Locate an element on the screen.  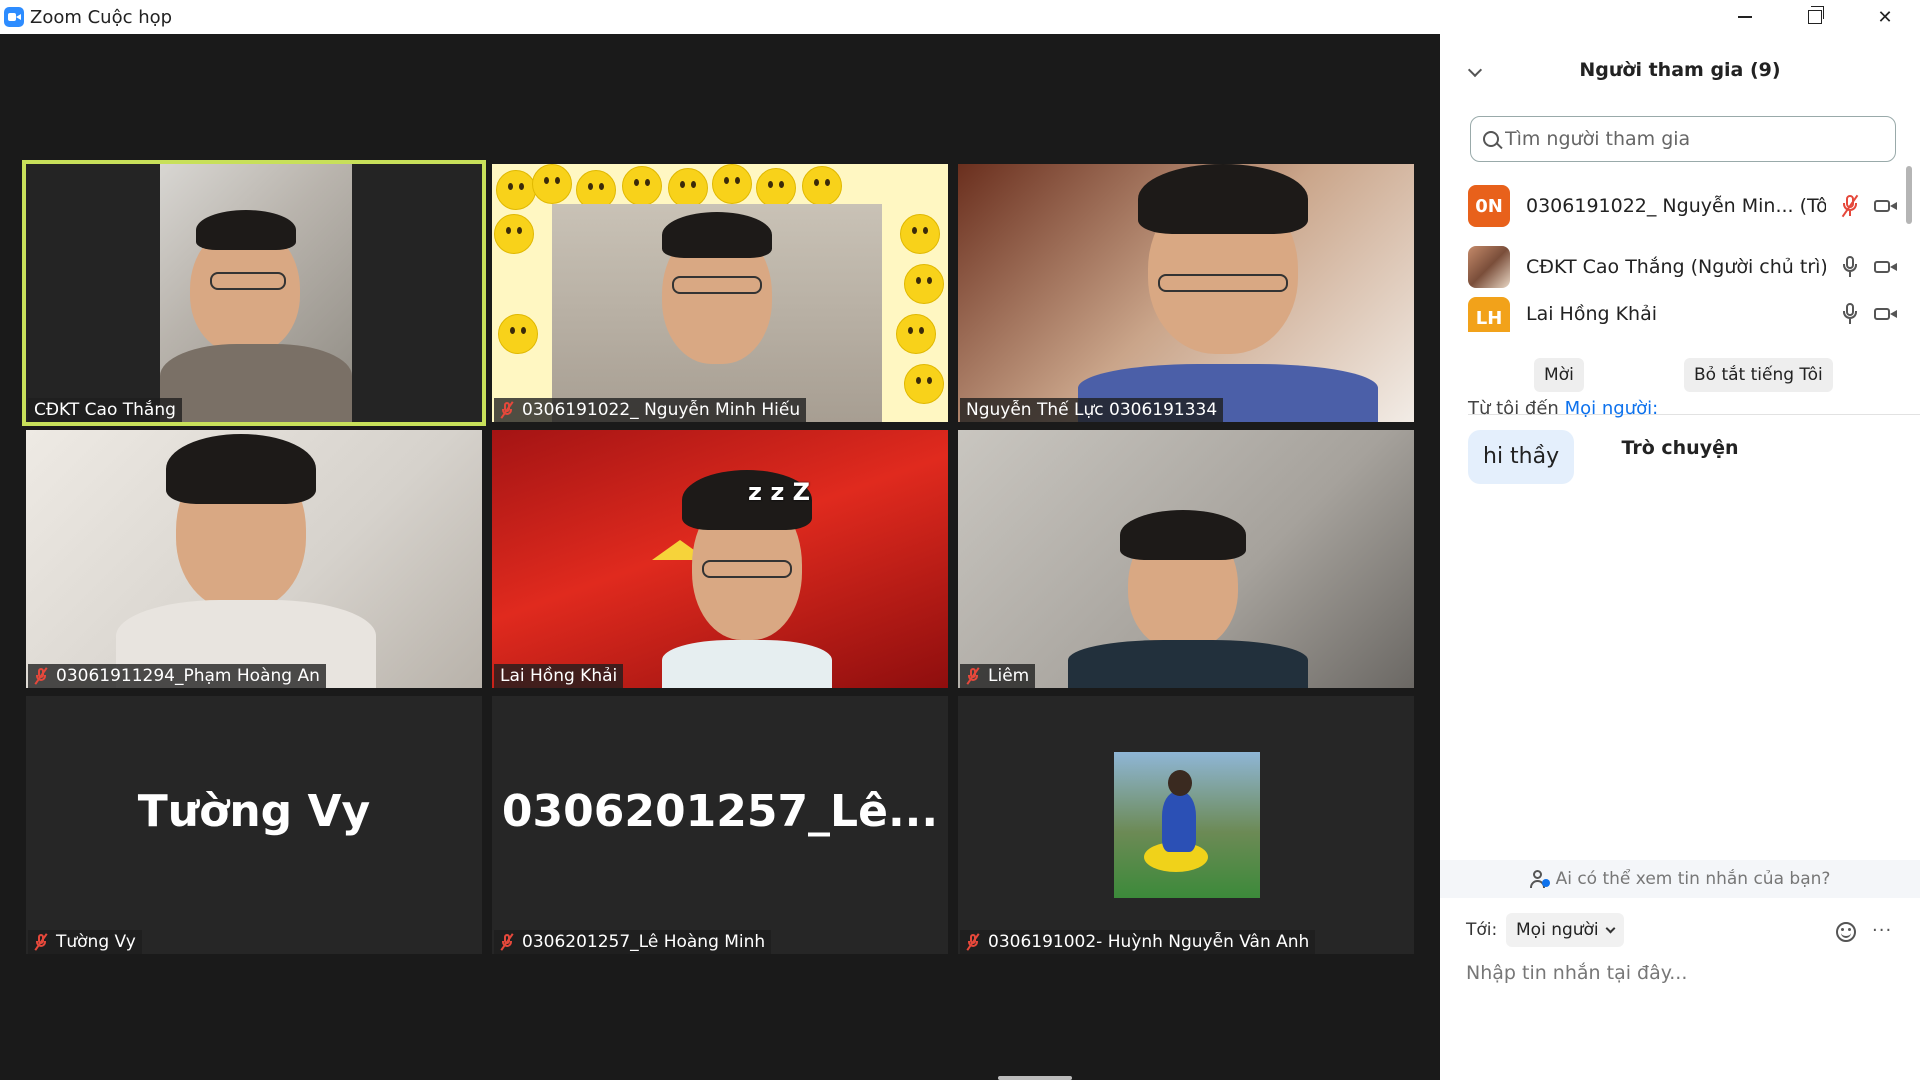
tile-name-text: 03061911294_Phạm Hoàng An is located at coordinates (188, 676).